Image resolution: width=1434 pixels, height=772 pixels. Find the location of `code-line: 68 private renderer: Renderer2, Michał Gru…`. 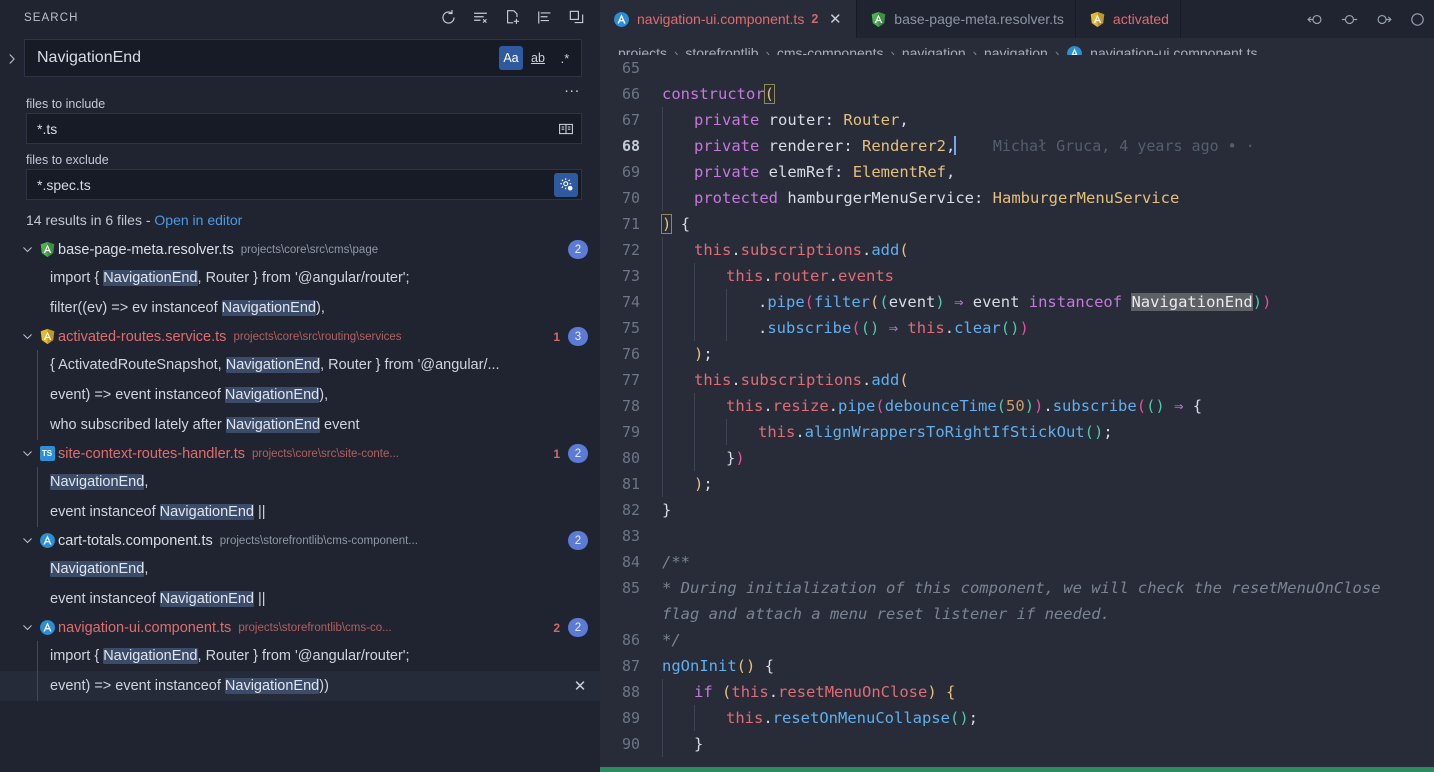

code-line: 68 private renderer: Renderer2, Michał Gru… is located at coordinates (1017, 146).